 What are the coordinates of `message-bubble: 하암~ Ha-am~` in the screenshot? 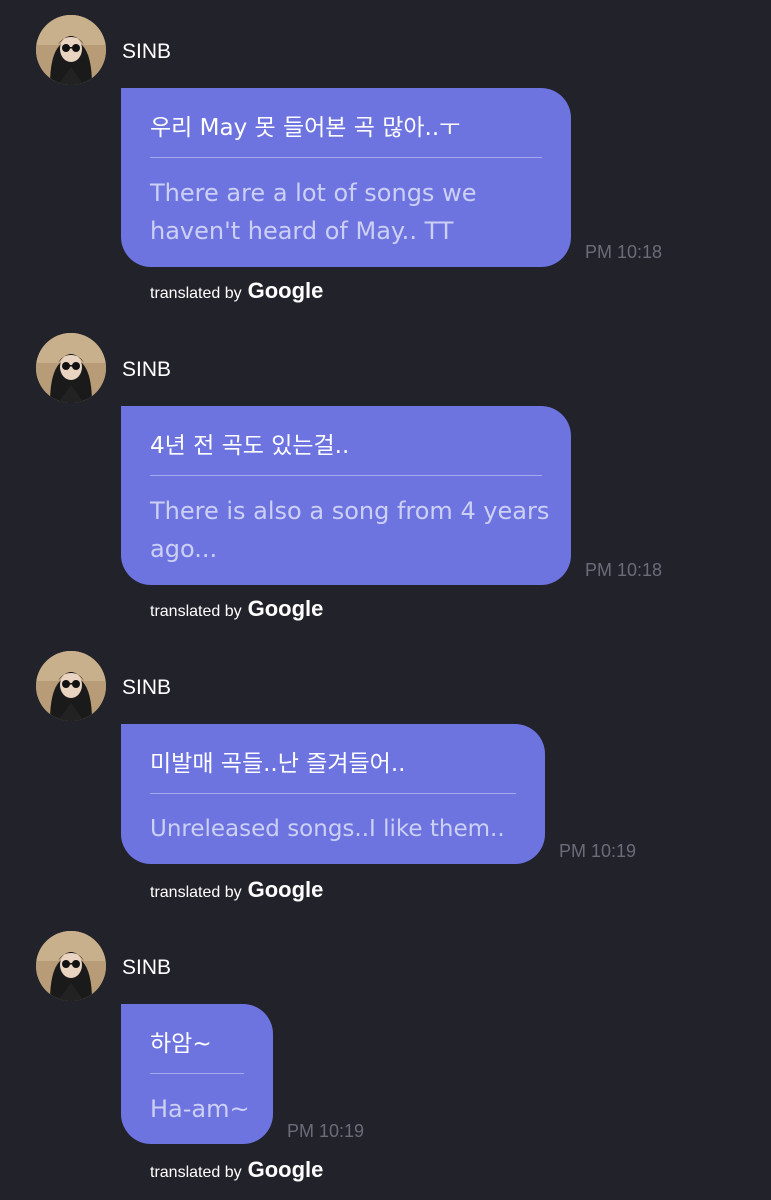 It's located at (197, 1074).